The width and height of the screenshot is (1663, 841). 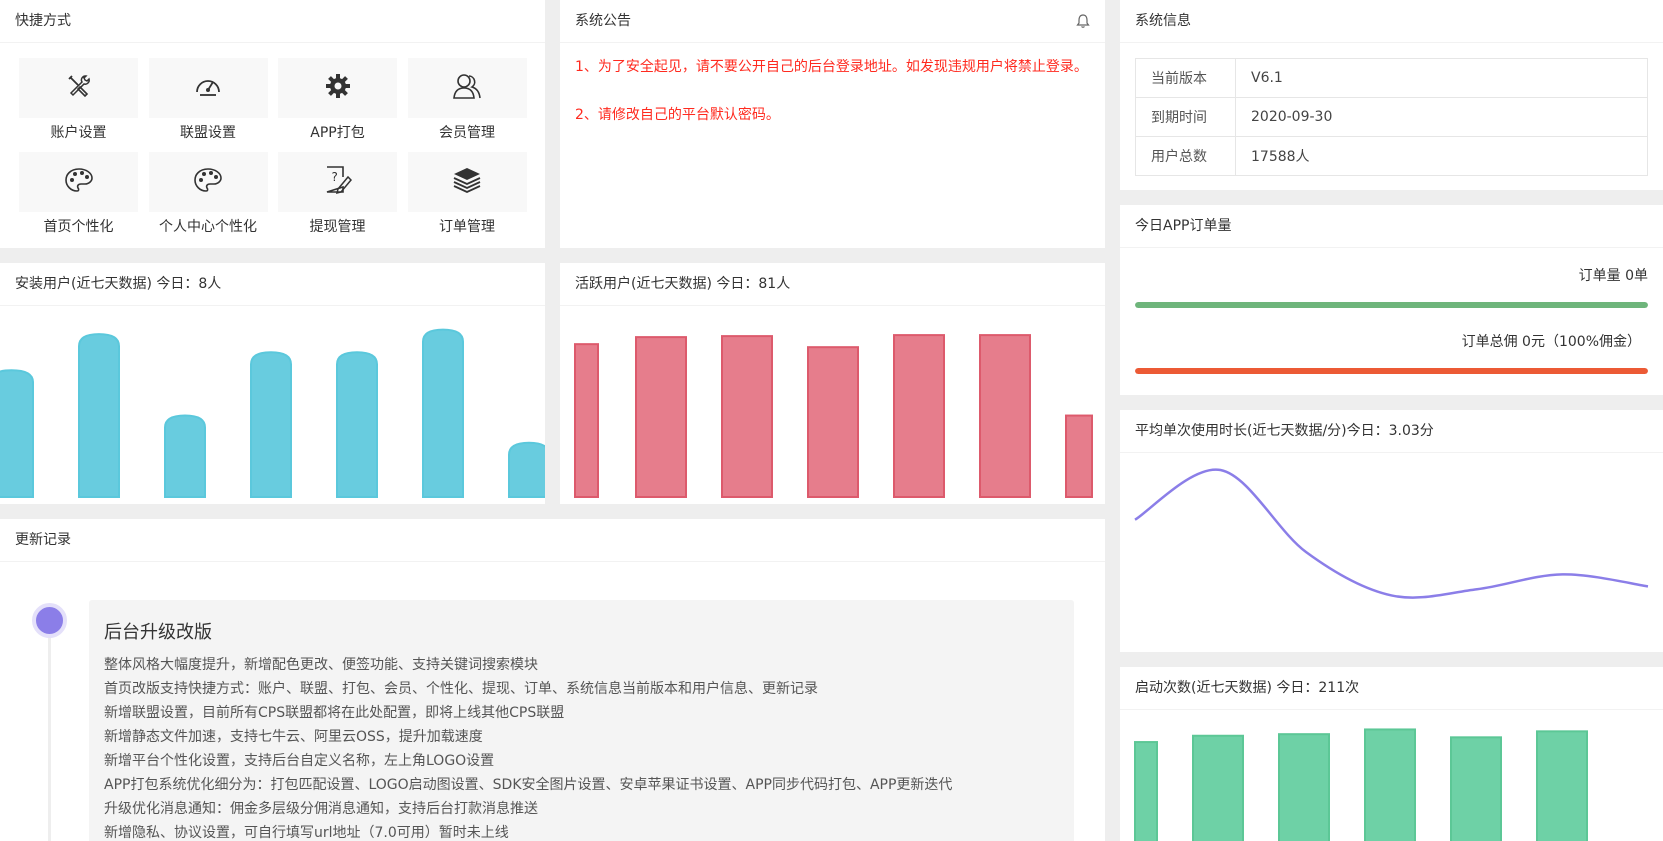 I want to click on duration-chart-panel: 平均单次使用时长(近七天数据/分)今日：3.03分, so click(x=1391, y=531).